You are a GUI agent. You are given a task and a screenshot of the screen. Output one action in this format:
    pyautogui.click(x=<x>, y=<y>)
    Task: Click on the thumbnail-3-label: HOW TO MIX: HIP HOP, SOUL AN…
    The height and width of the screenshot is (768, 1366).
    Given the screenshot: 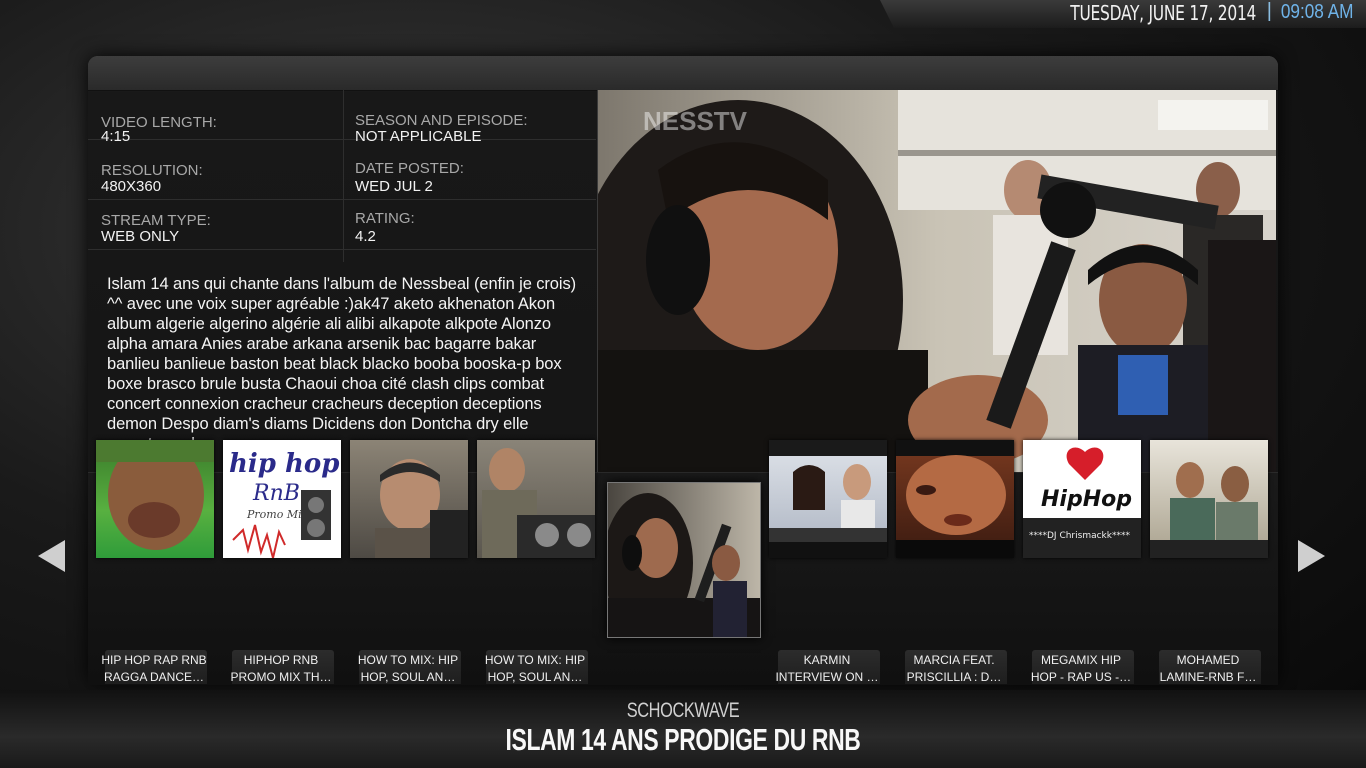 What is the action you would take?
    pyautogui.click(x=408, y=668)
    